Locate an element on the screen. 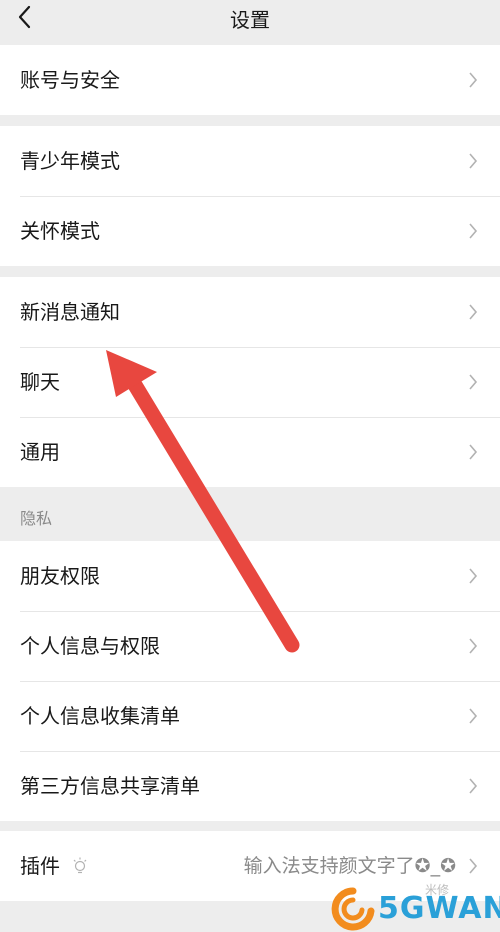 Image resolution: width=500 pixels, height=932 pixels. settings-item-label: 个人信息与权限 is located at coordinates (90, 646).